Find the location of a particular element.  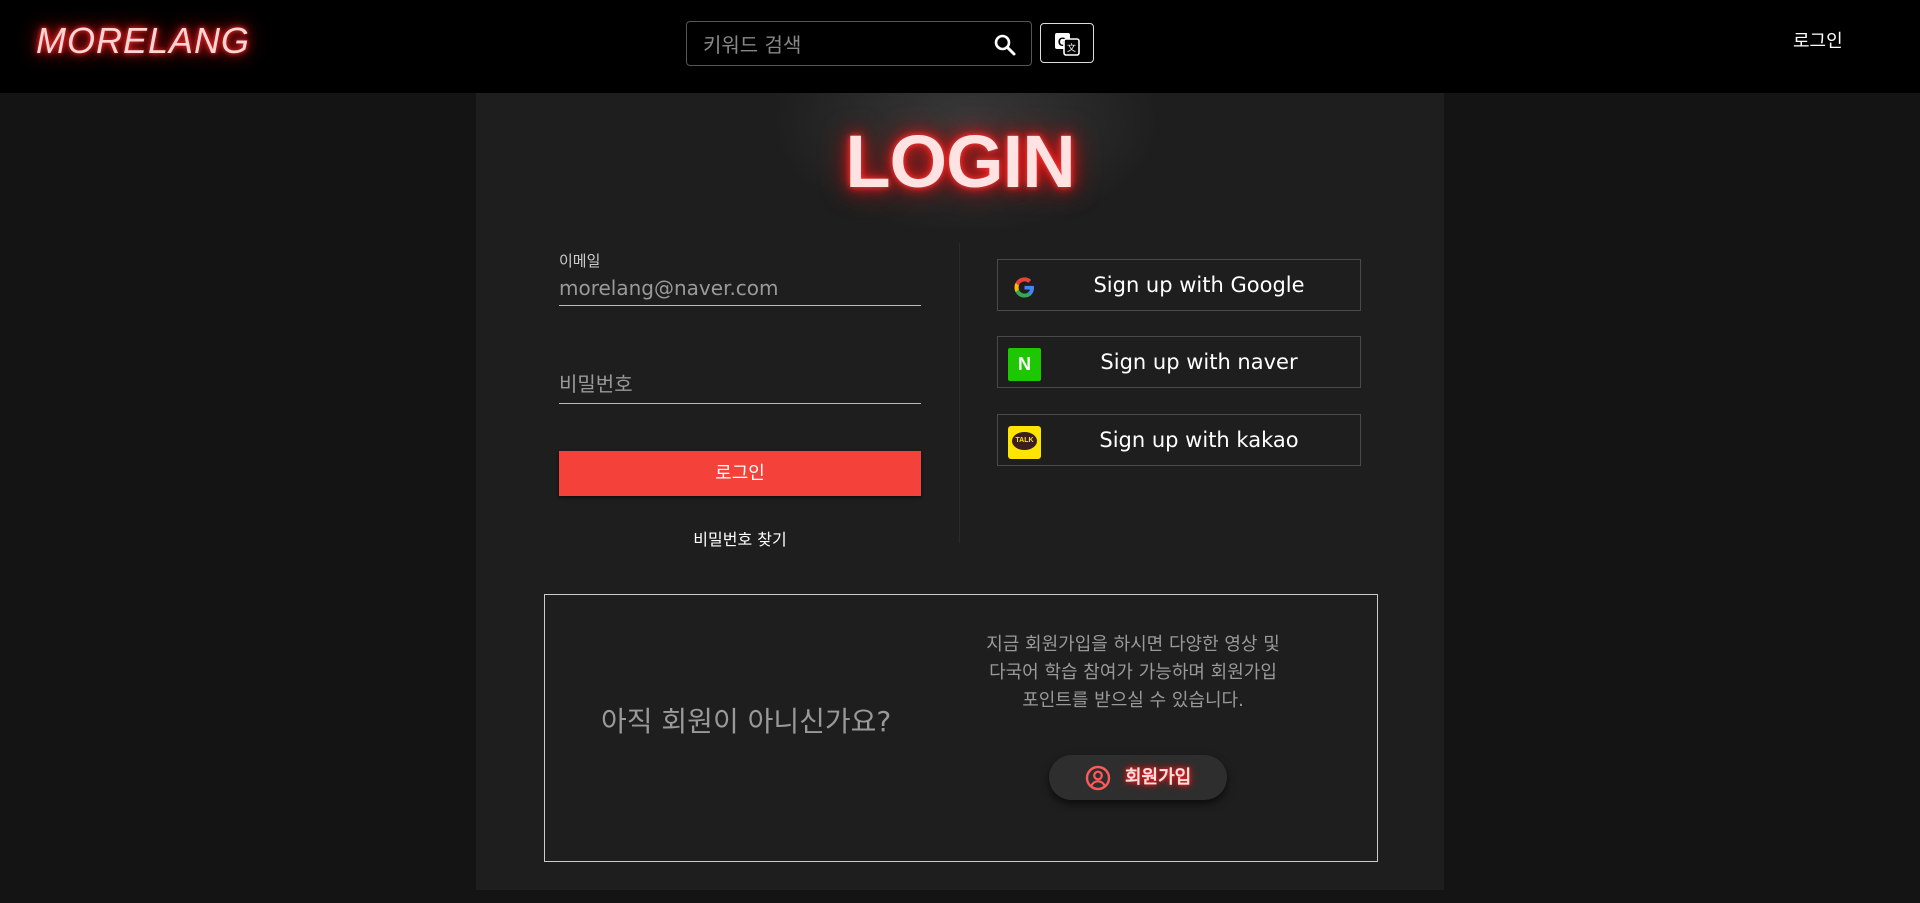

signup-description-line: 지금 회원가입을 하시면 다양한 영상 및 is located at coordinates (1133, 644).